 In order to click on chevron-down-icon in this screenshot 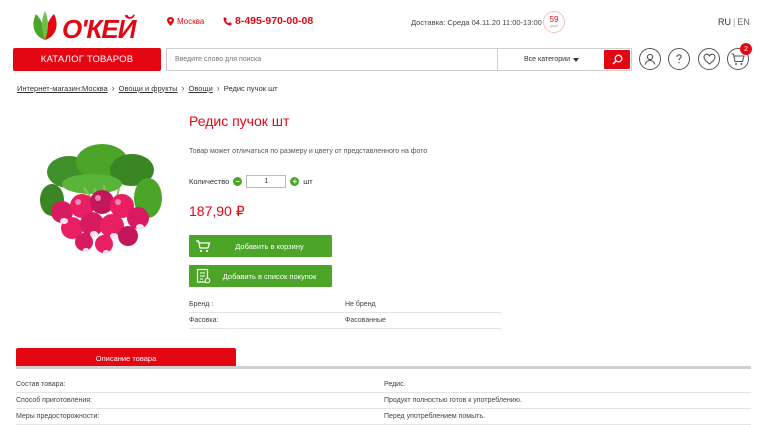, I will do `click(576, 59)`.